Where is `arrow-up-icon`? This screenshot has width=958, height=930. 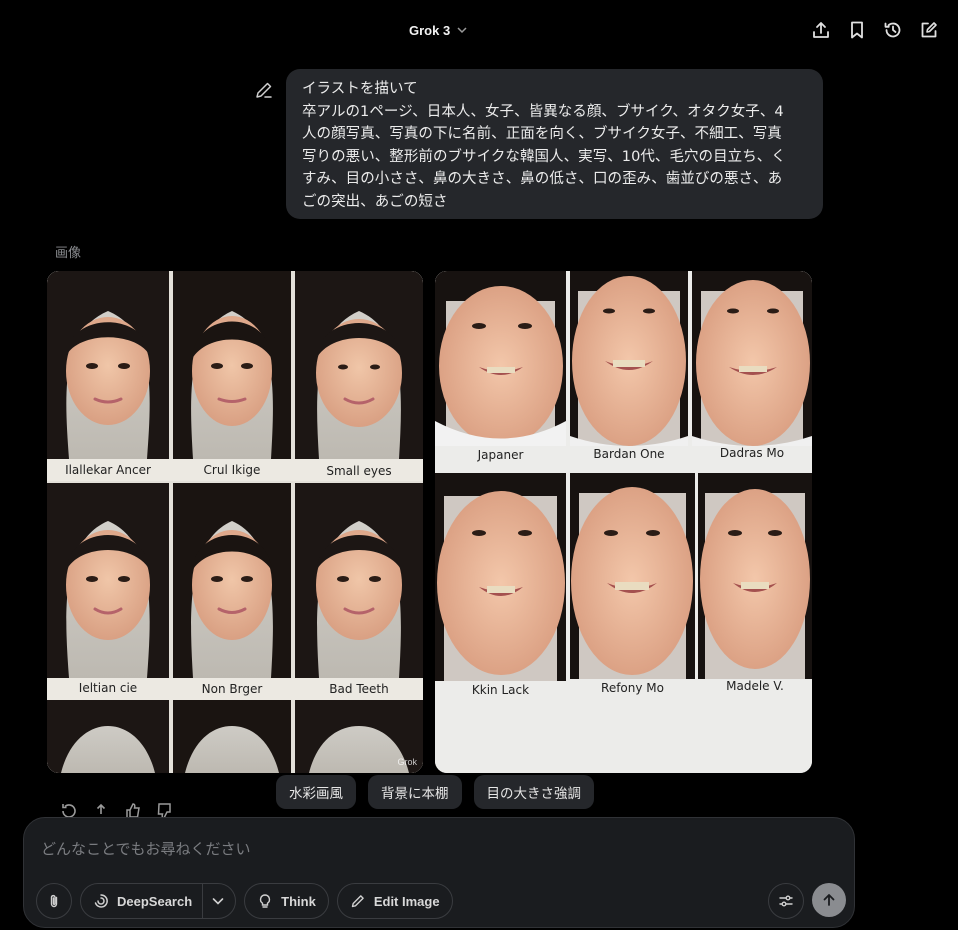
arrow-up-icon is located at coordinates (829, 900).